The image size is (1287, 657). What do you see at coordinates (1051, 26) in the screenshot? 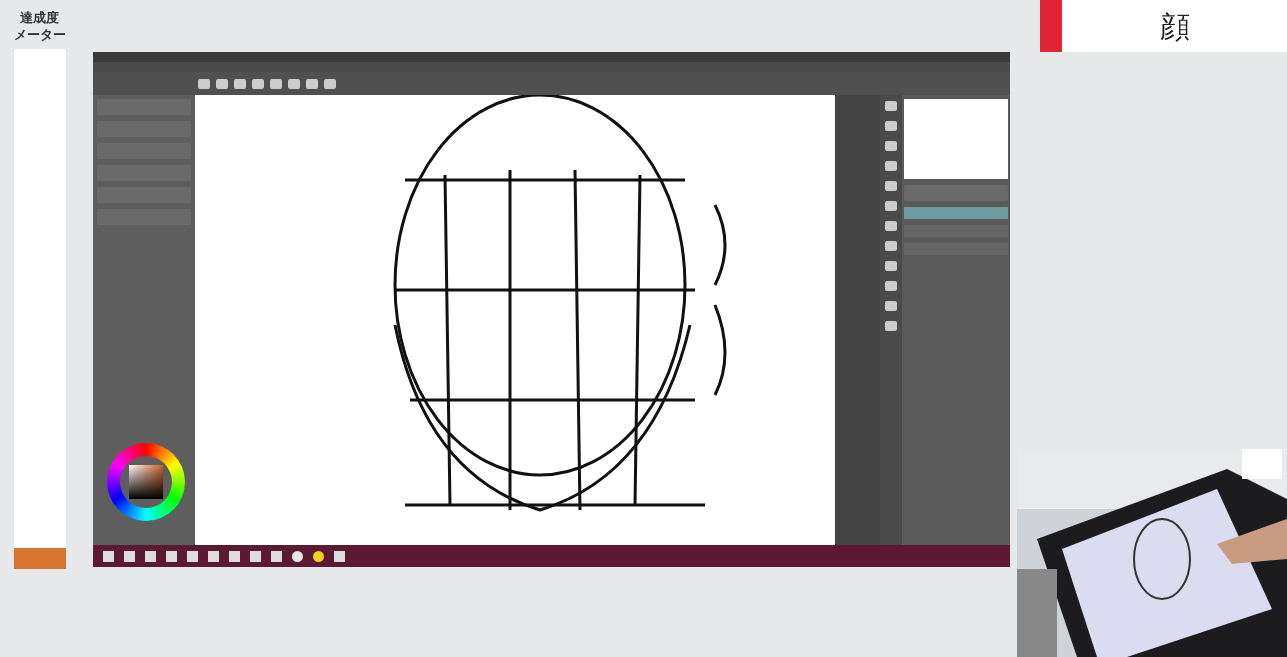
I see `accent-bar` at bounding box center [1051, 26].